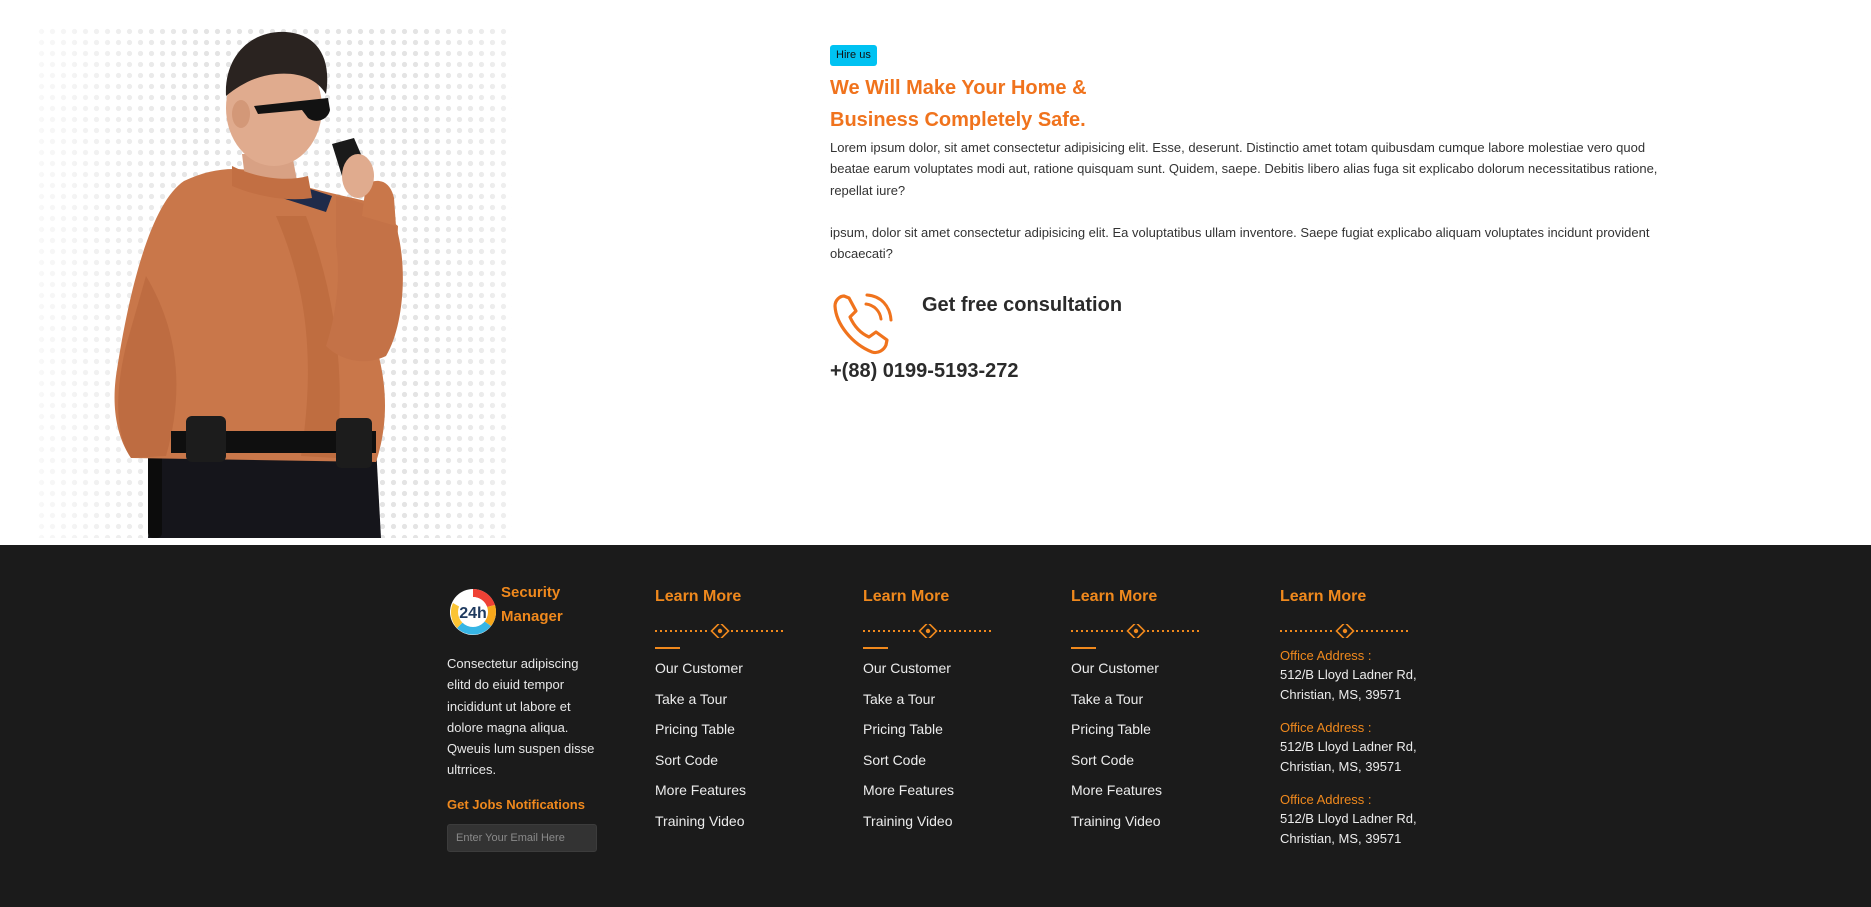 Image resolution: width=1871 pixels, height=907 pixels. I want to click on guard-image, so click(274, 282).